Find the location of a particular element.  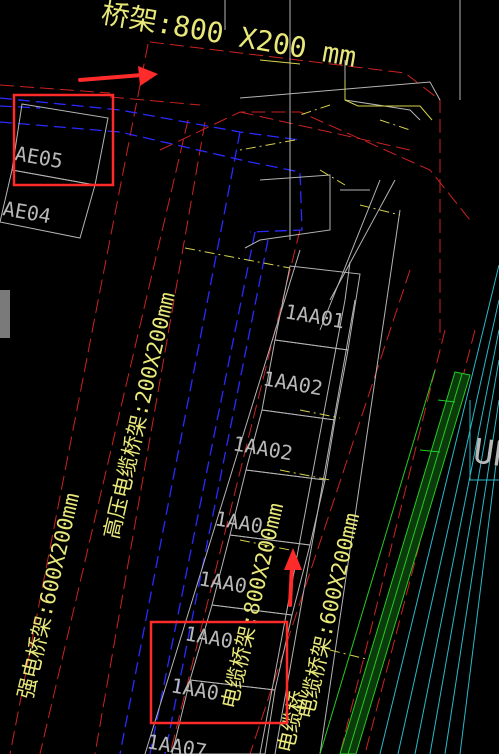

cabinet-label-1aa03: 1AA0 is located at coordinates (239, 522).